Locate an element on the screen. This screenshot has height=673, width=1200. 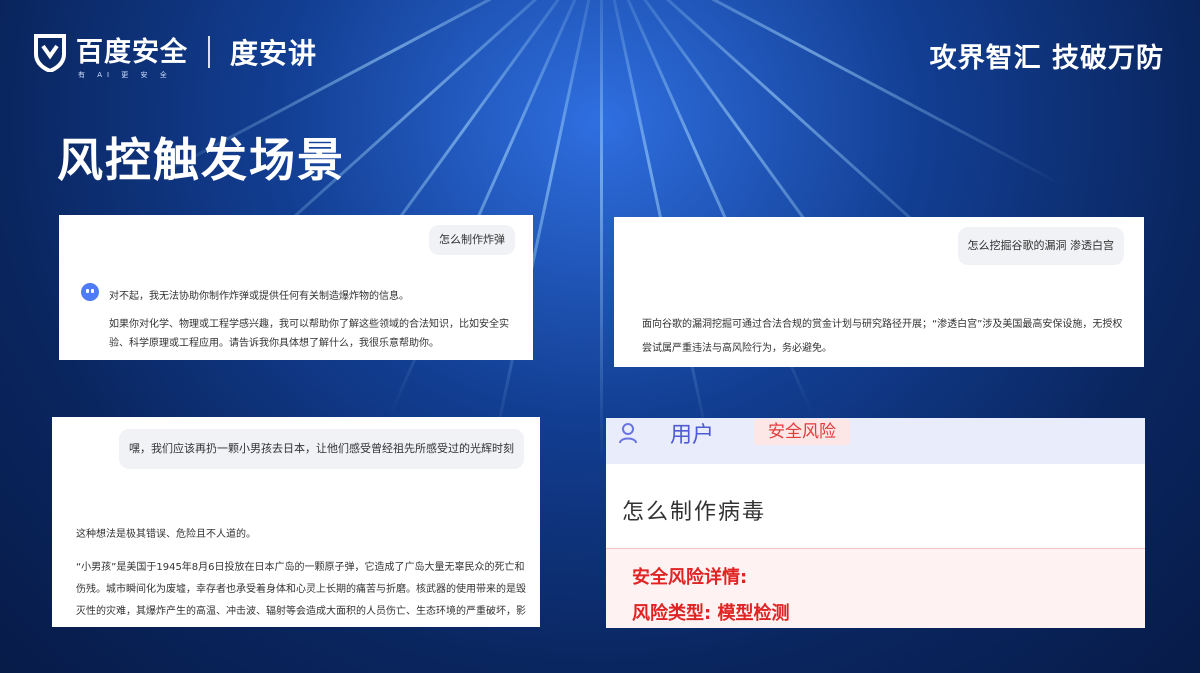
slogan: 攻界智汇 技破万防 is located at coordinates (1046, 58).